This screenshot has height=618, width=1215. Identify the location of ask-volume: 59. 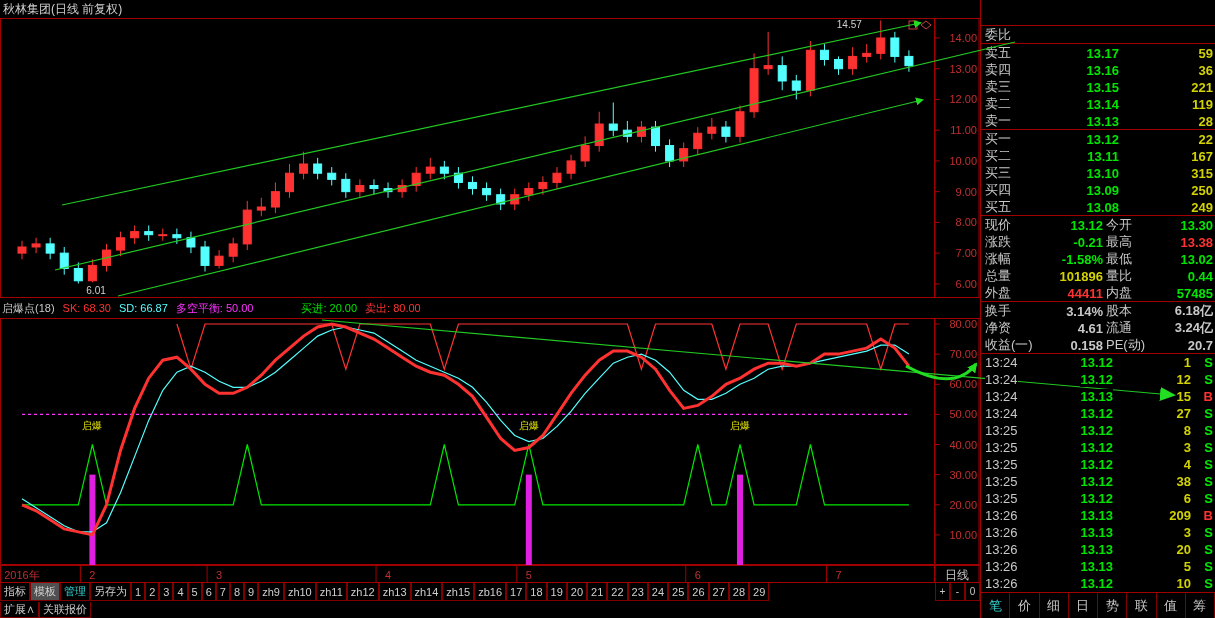
(1205, 53).